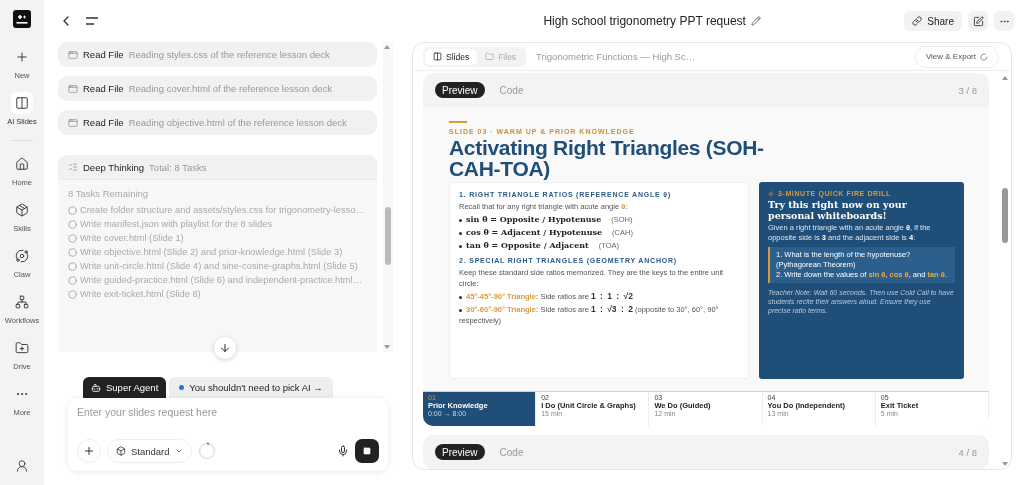  Describe the element at coordinates (933, 21) in the screenshot. I see `share-button: Share` at that location.